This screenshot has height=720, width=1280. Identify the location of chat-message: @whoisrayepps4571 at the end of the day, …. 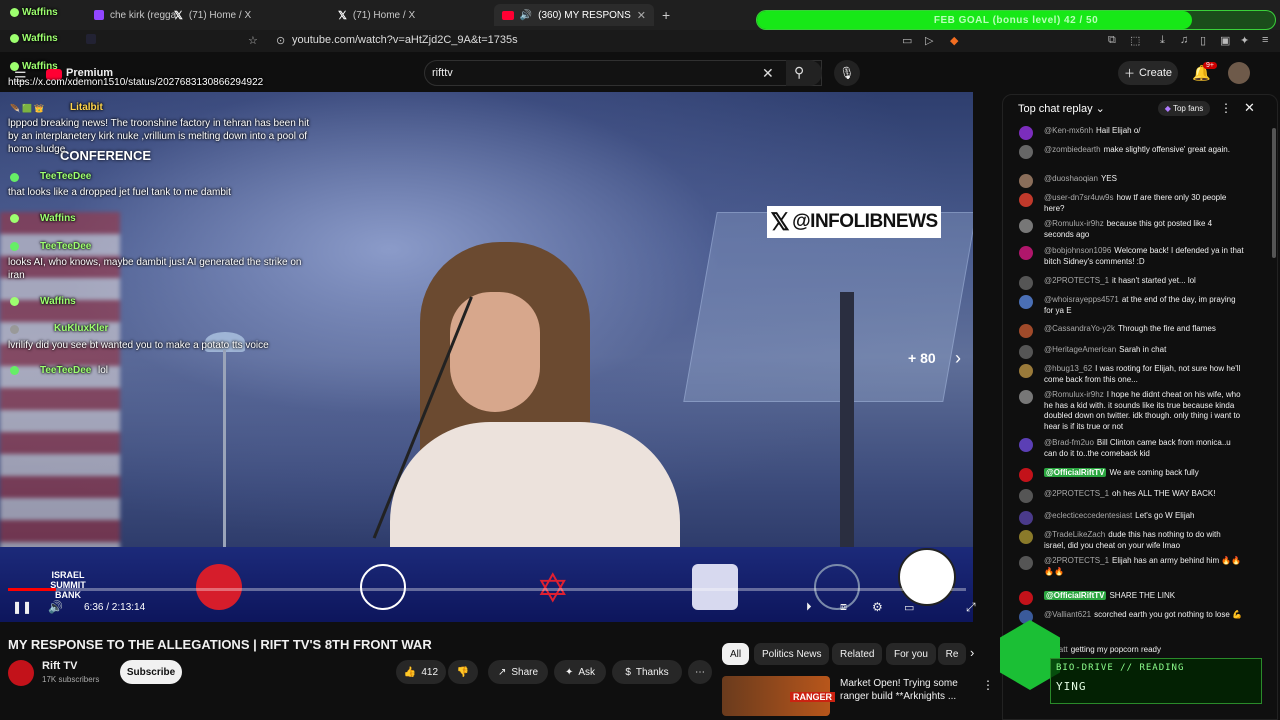
(1144, 305).